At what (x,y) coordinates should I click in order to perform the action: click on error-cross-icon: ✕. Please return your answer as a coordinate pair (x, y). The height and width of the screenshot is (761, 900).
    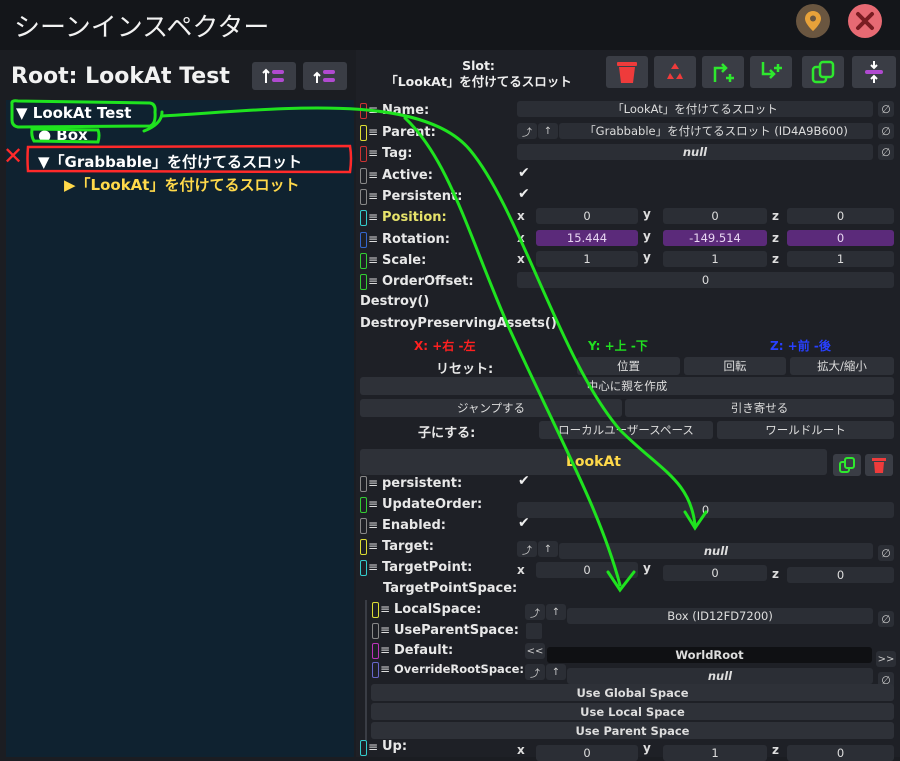
    Looking at the image, I should click on (13, 156).